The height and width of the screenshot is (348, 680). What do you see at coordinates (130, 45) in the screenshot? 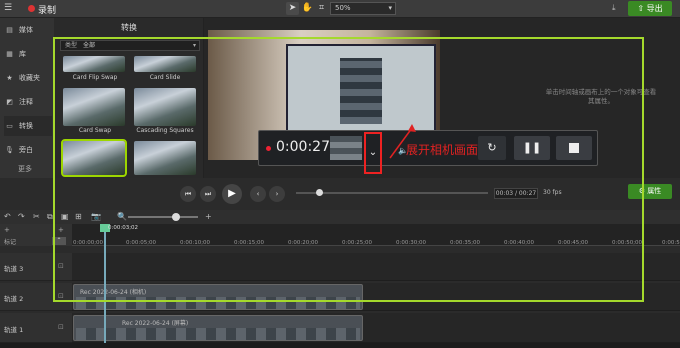
I see `type-filter-select: 类型 全部 ▾` at bounding box center [130, 45].